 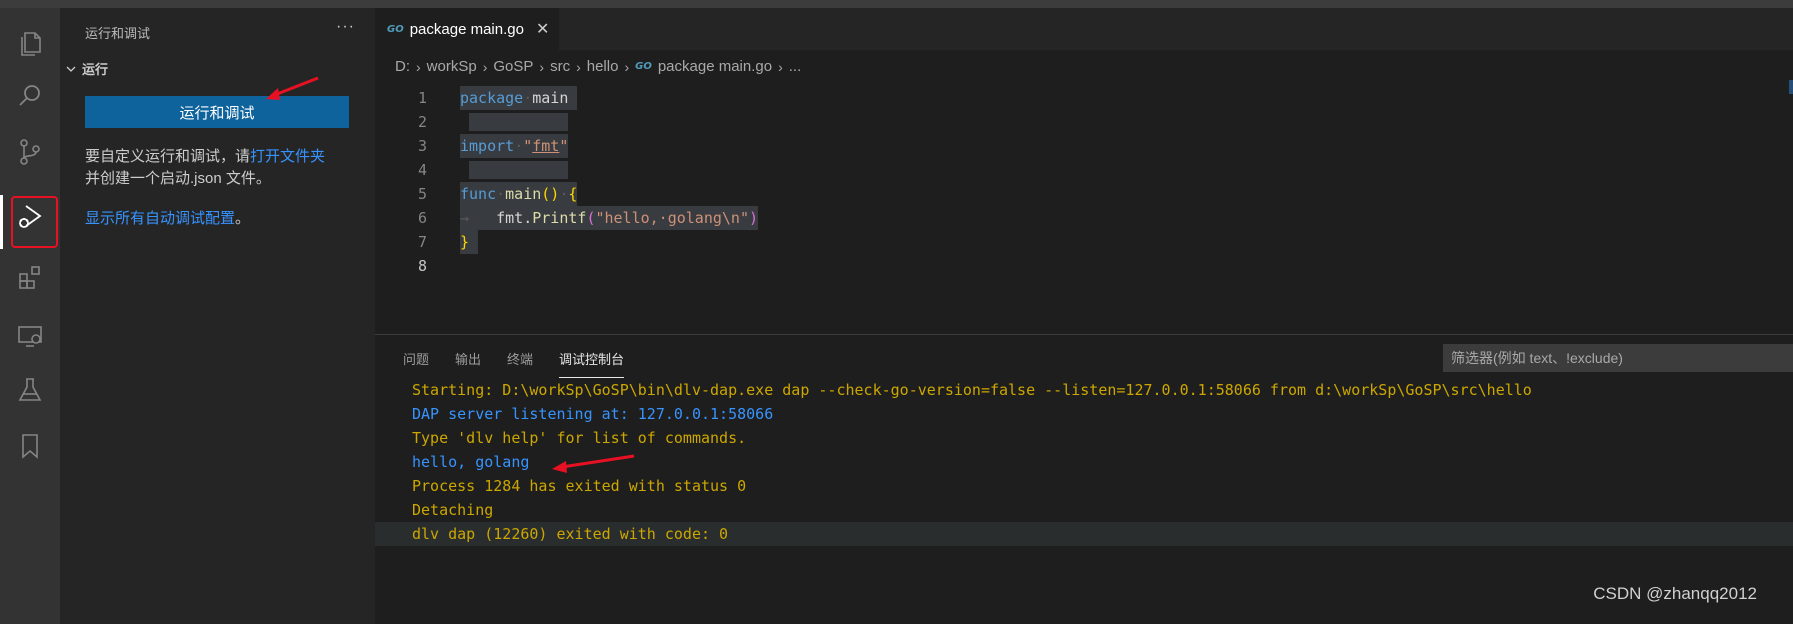 I want to click on section-header-run: 运行, so click(x=87, y=68).